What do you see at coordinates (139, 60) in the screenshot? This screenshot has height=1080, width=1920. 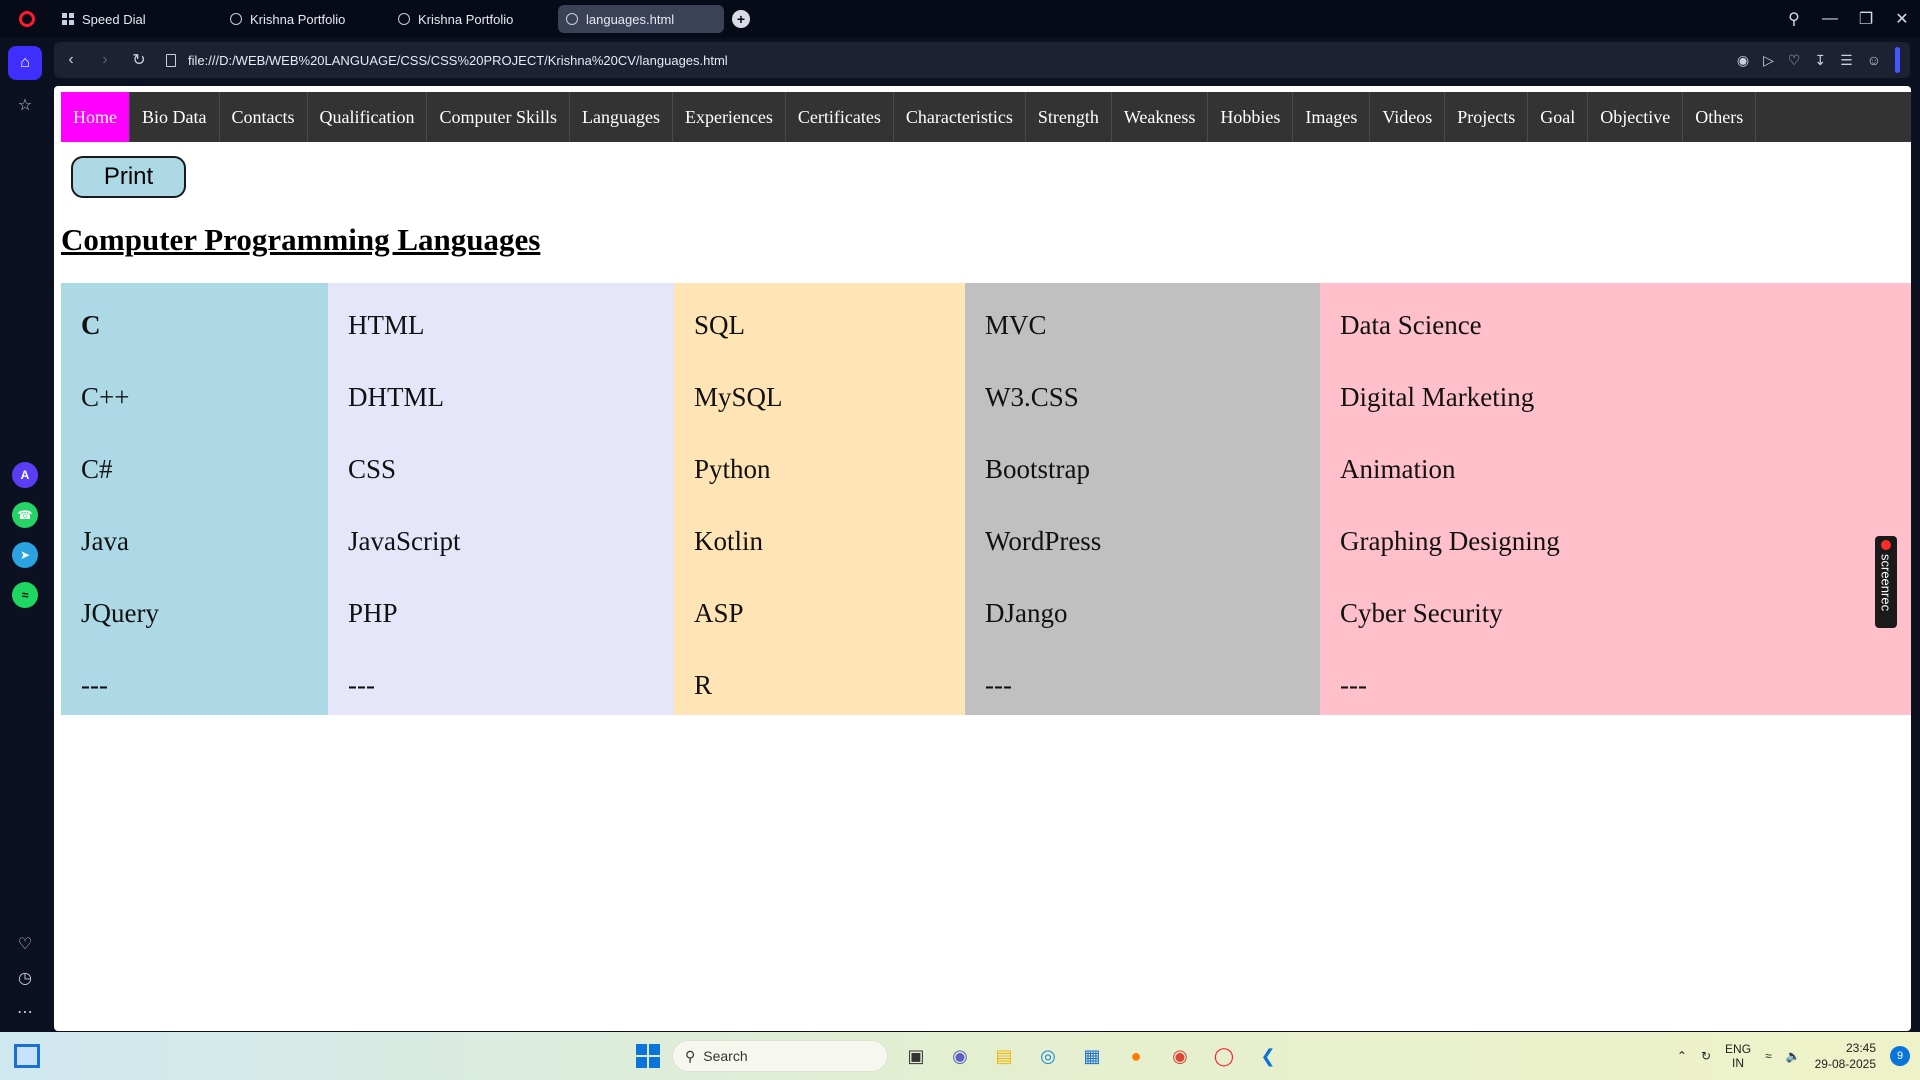 I see `reload-icon: ↻` at bounding box center [139, 60].